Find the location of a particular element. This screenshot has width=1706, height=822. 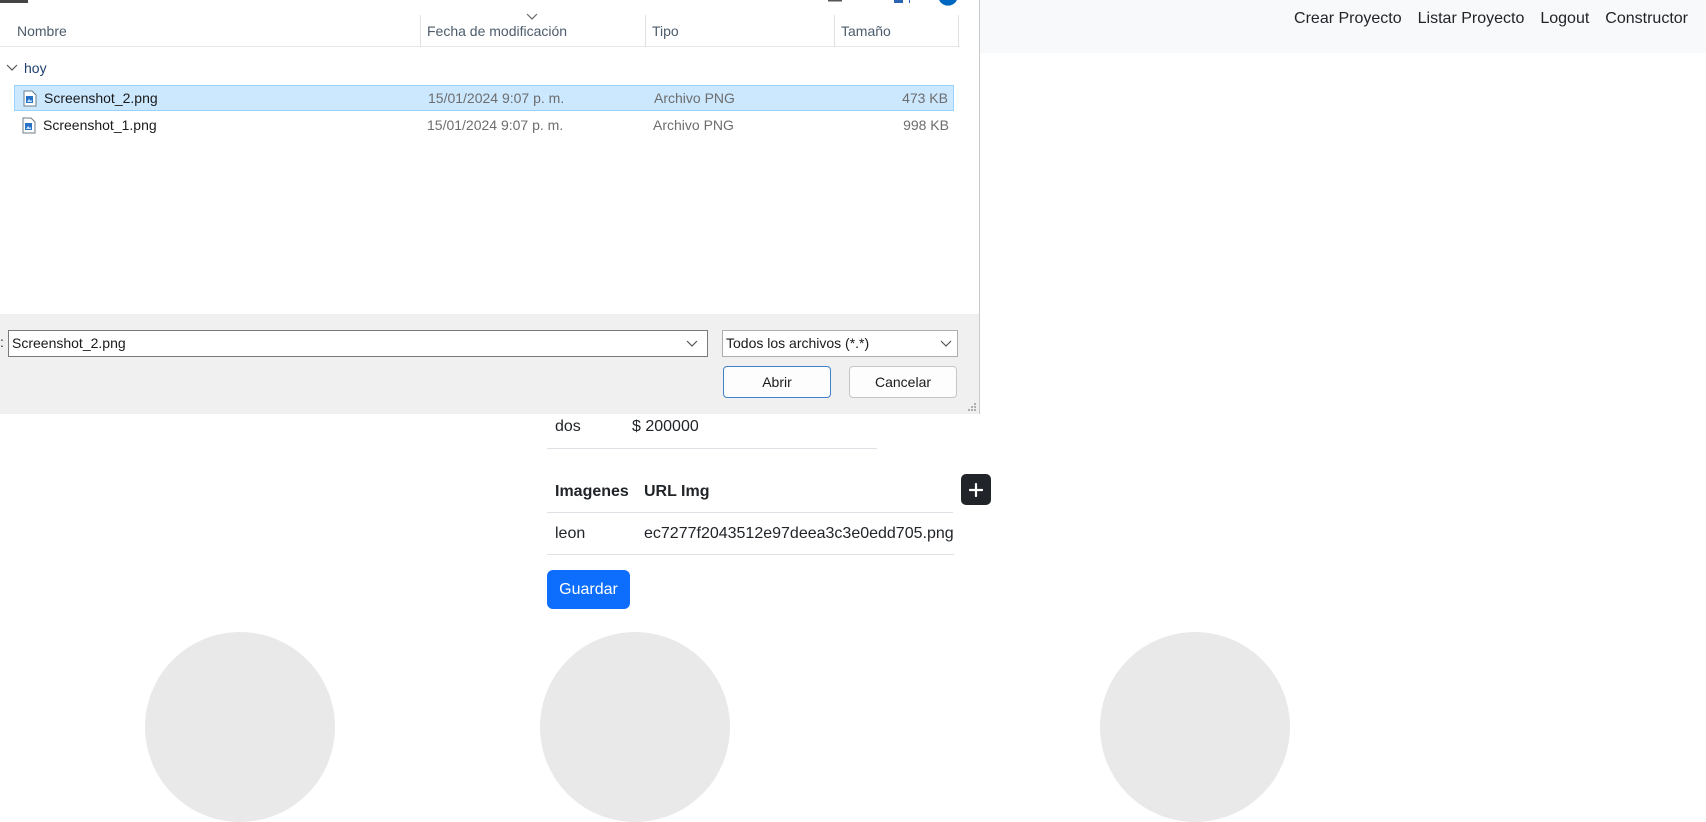

sort-descending-icon is located at coordinates (532, 16).